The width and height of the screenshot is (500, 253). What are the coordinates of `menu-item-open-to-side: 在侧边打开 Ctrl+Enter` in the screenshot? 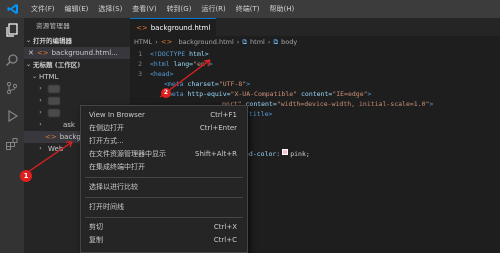 It's located at (164, 128).